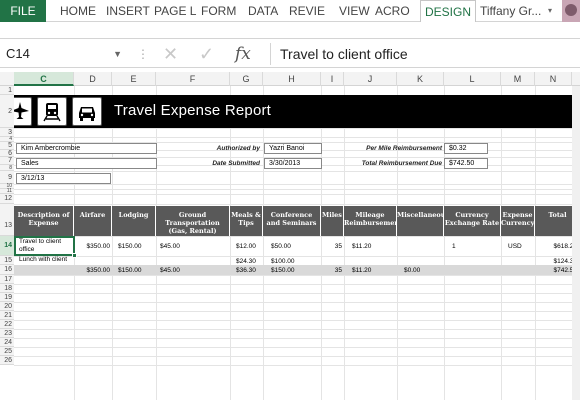 Image resolution: width=580 pixels, height=400 pixels. Describe the element at coordinates (332, 246) in the screenshot. I see `table-cell-miles: 35` at that location.